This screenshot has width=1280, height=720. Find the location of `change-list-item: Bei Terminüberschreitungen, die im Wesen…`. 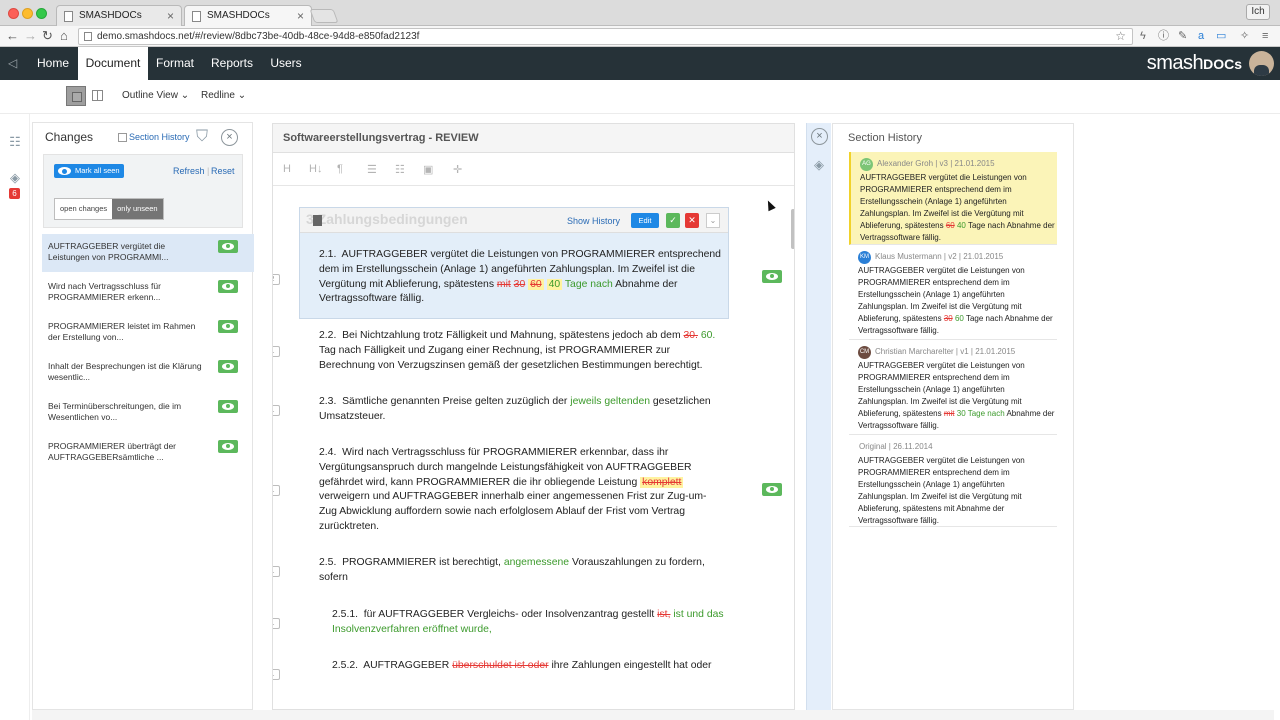

change-list-item: Bei Terminüberschreitungen, die im Wesen… is located at coordinates (148, 413).